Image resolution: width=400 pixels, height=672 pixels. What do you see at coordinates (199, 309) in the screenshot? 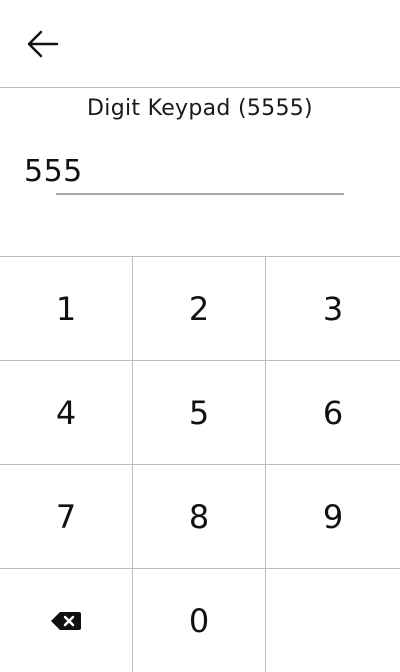
I see `key-2: 2` at bounding box center [199, 309].